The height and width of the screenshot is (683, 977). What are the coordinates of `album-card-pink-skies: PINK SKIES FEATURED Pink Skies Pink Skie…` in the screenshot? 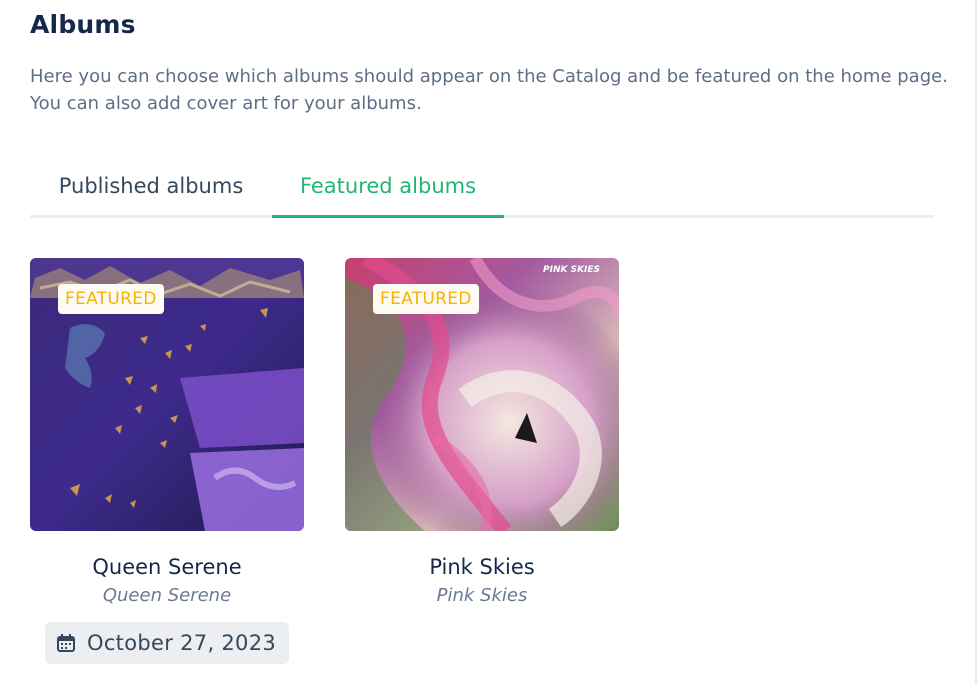 It's located at (482, 432).